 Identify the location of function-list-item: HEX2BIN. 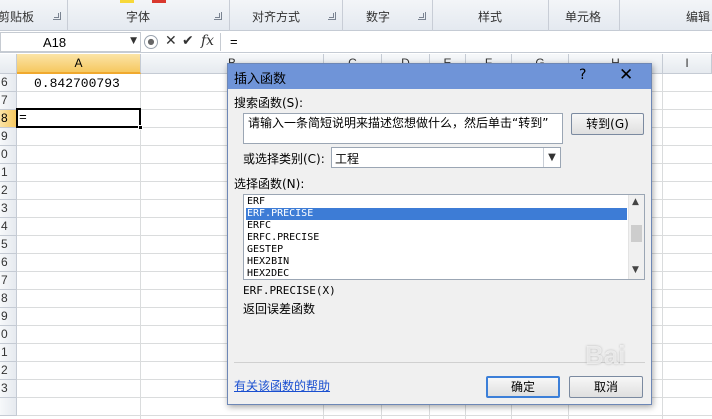
(436, 262).